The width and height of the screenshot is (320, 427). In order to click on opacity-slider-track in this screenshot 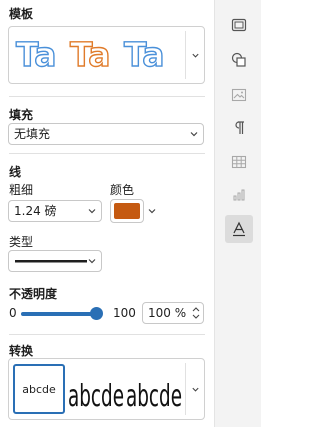, I will do `click(58, 314)`.